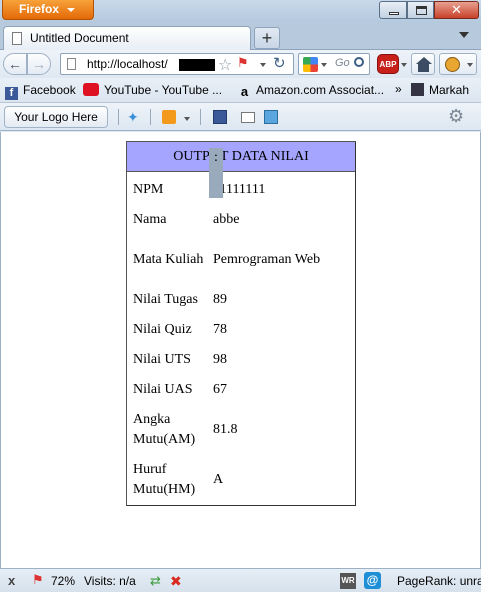  Describe the element at coordinates (163, 389) in the screenshot. I see `row-label: Nilai UAS` at that location.